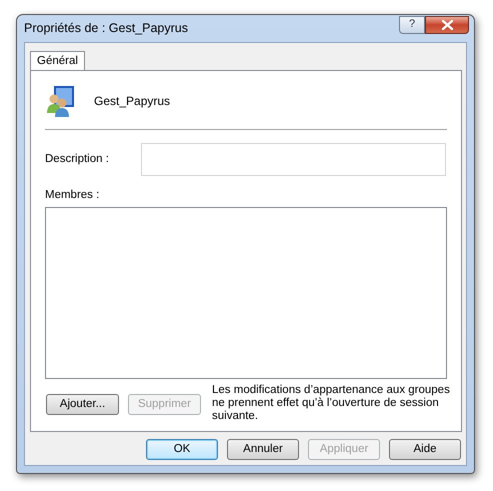 The height and width of the screenshot is (491, 493). Describe the element at coordinates (412, 25) in the screenshot. I see `help-button: ?` at that location.